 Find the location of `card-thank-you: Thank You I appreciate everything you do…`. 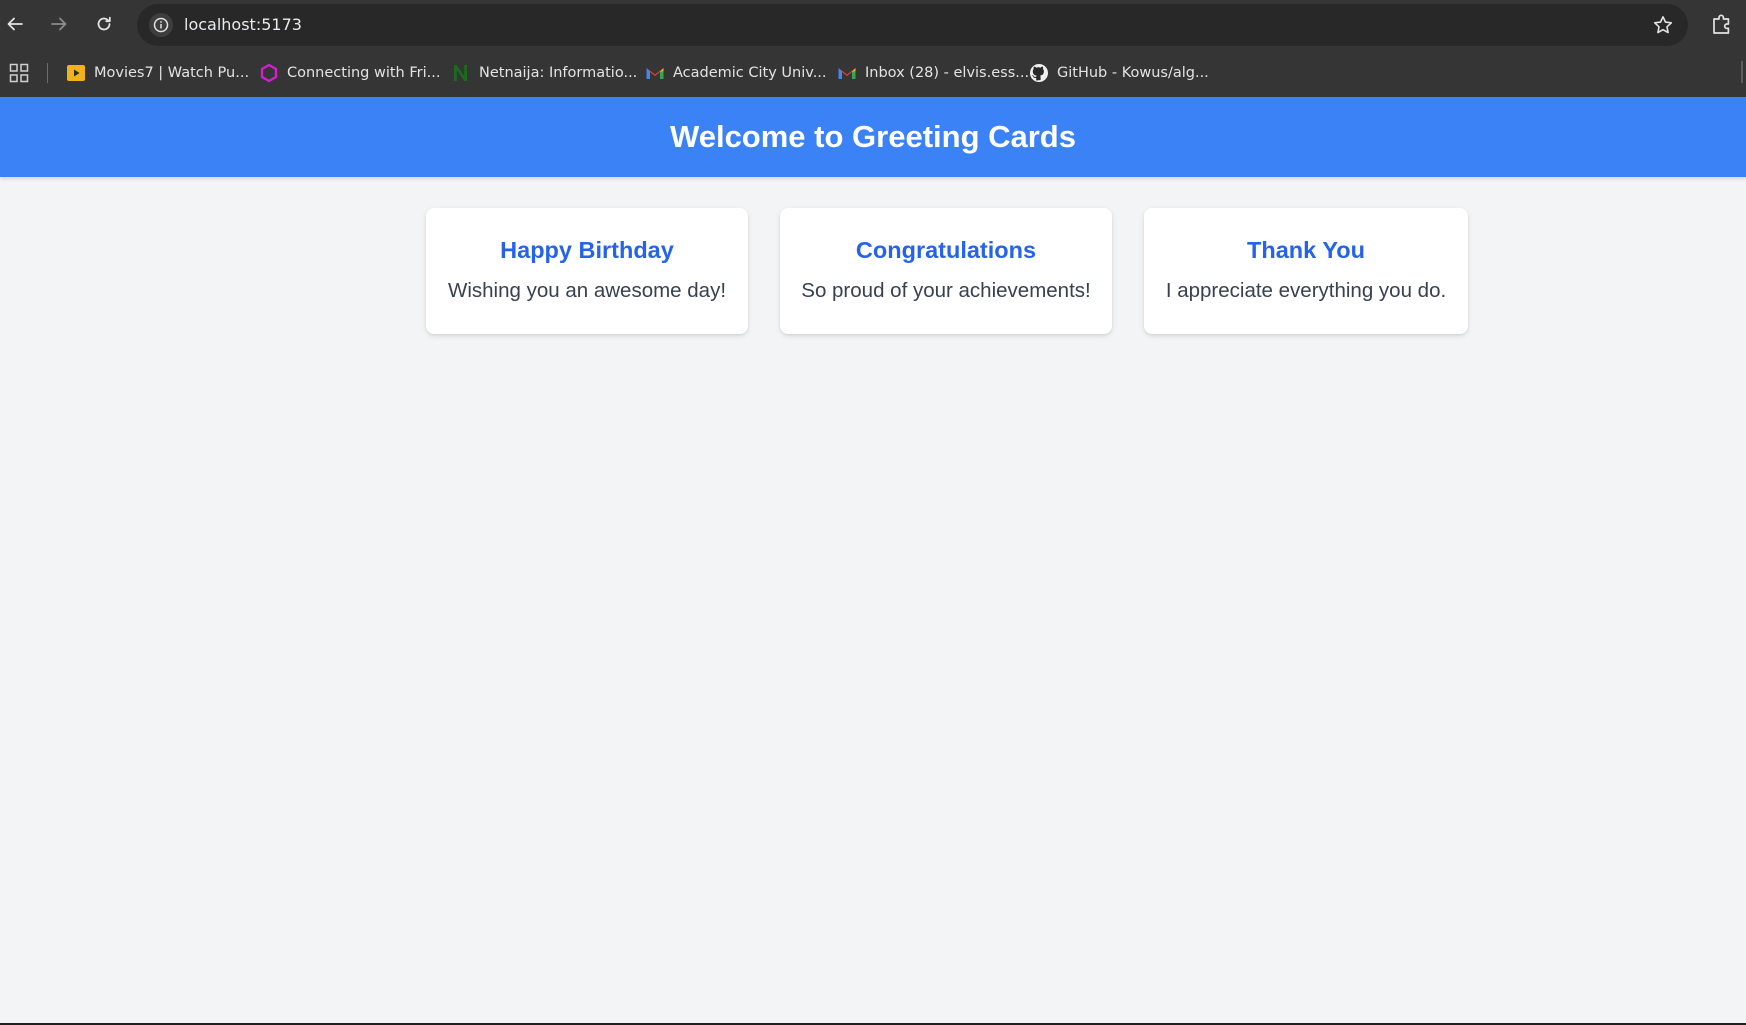

card-thank-you: Thank You I appreciate everything you do… is located at coordinates (1306, 271).